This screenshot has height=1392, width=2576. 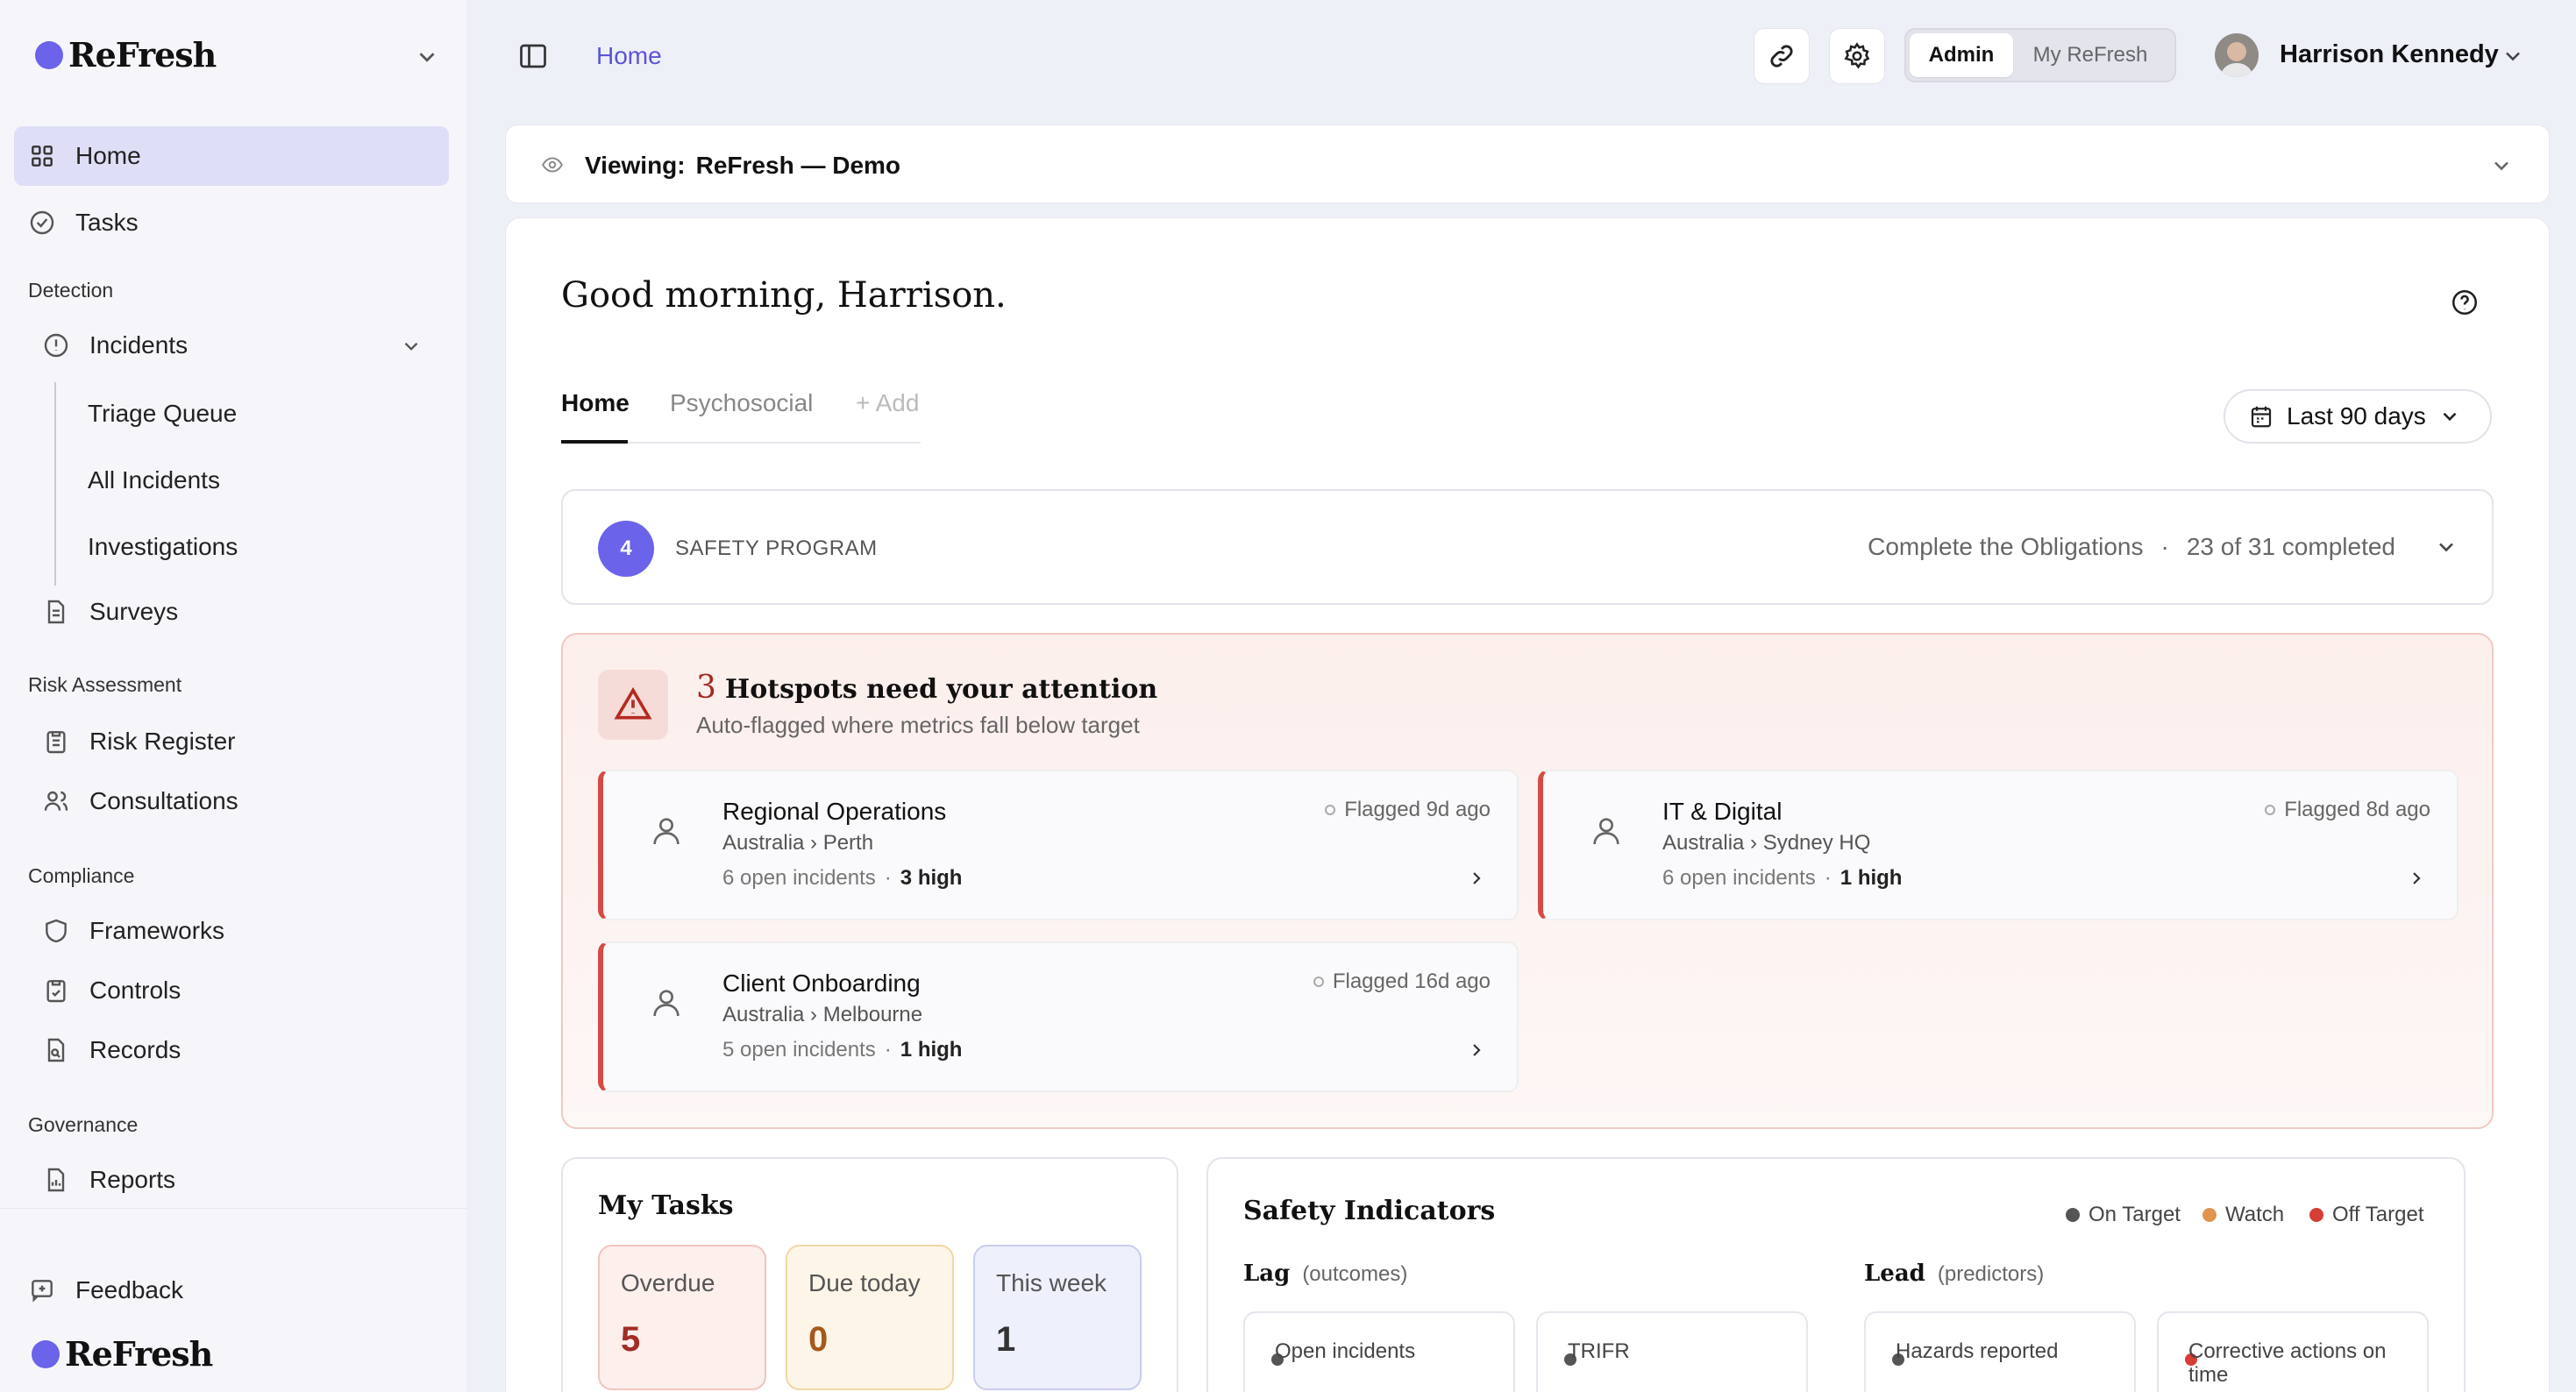 What do you see at coordinates (821, 983) in the screenshot?
I see `hotspot-name: Client Onboarding` at bounding box center [821, 983].